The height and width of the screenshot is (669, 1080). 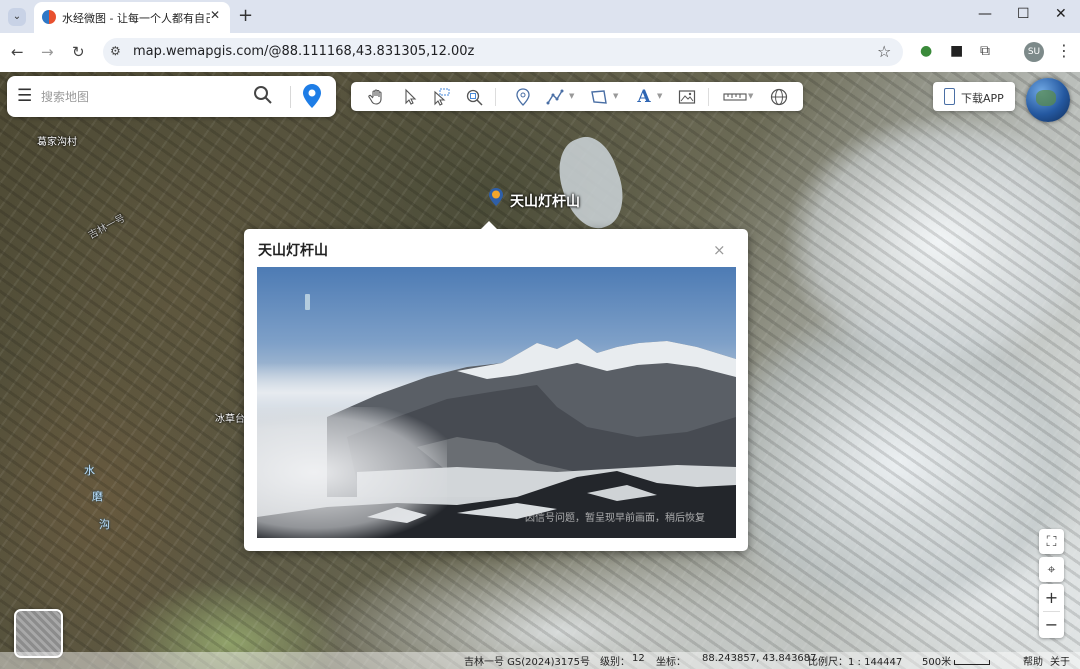 What do you see at coordinates (615, 662) in the screenshot?
I see `zoom-level-label: 级别：` at bounding box center [615, 662].